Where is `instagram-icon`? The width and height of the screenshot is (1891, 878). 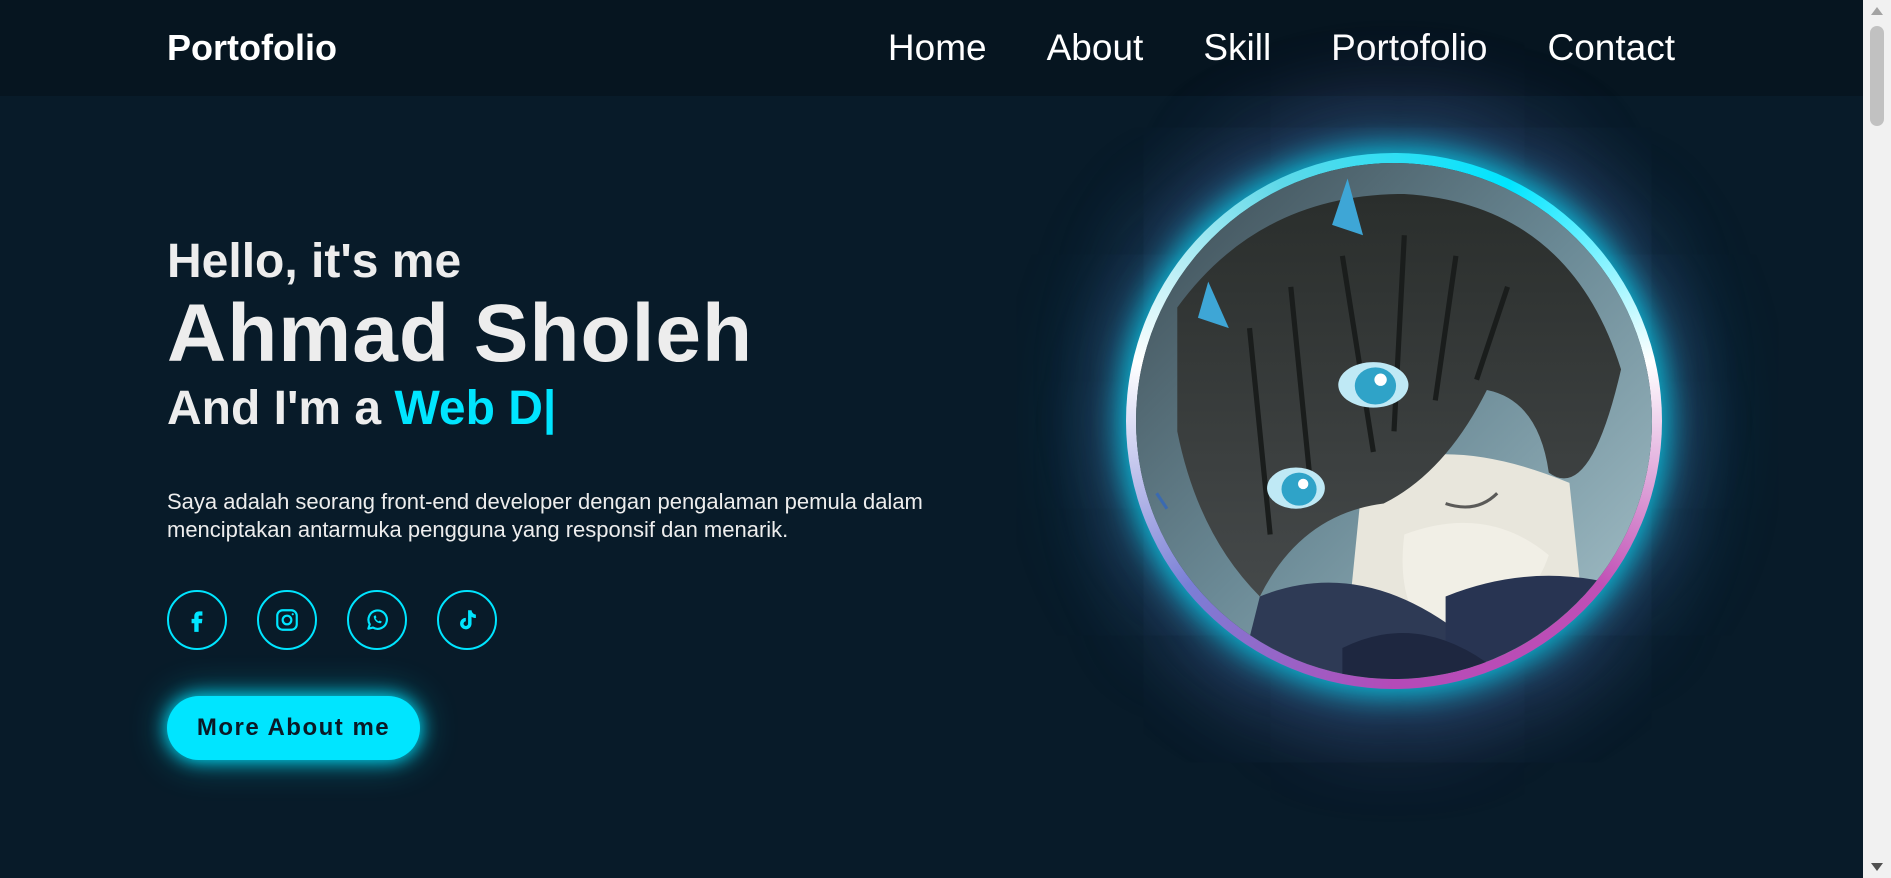
instagram-icon is located at coordinates (287, 619).